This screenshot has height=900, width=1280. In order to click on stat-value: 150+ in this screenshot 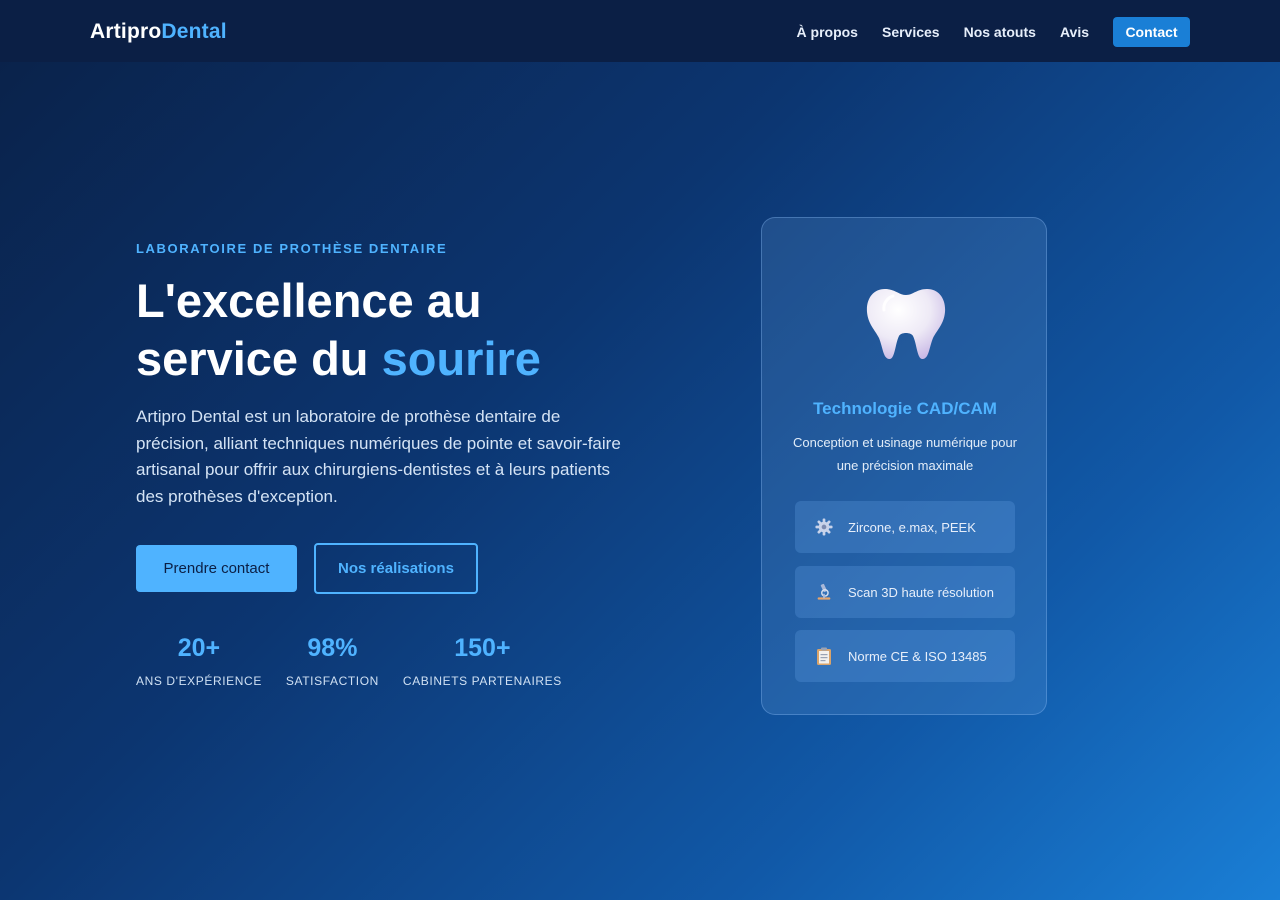, I will do `click(482, 648)`.